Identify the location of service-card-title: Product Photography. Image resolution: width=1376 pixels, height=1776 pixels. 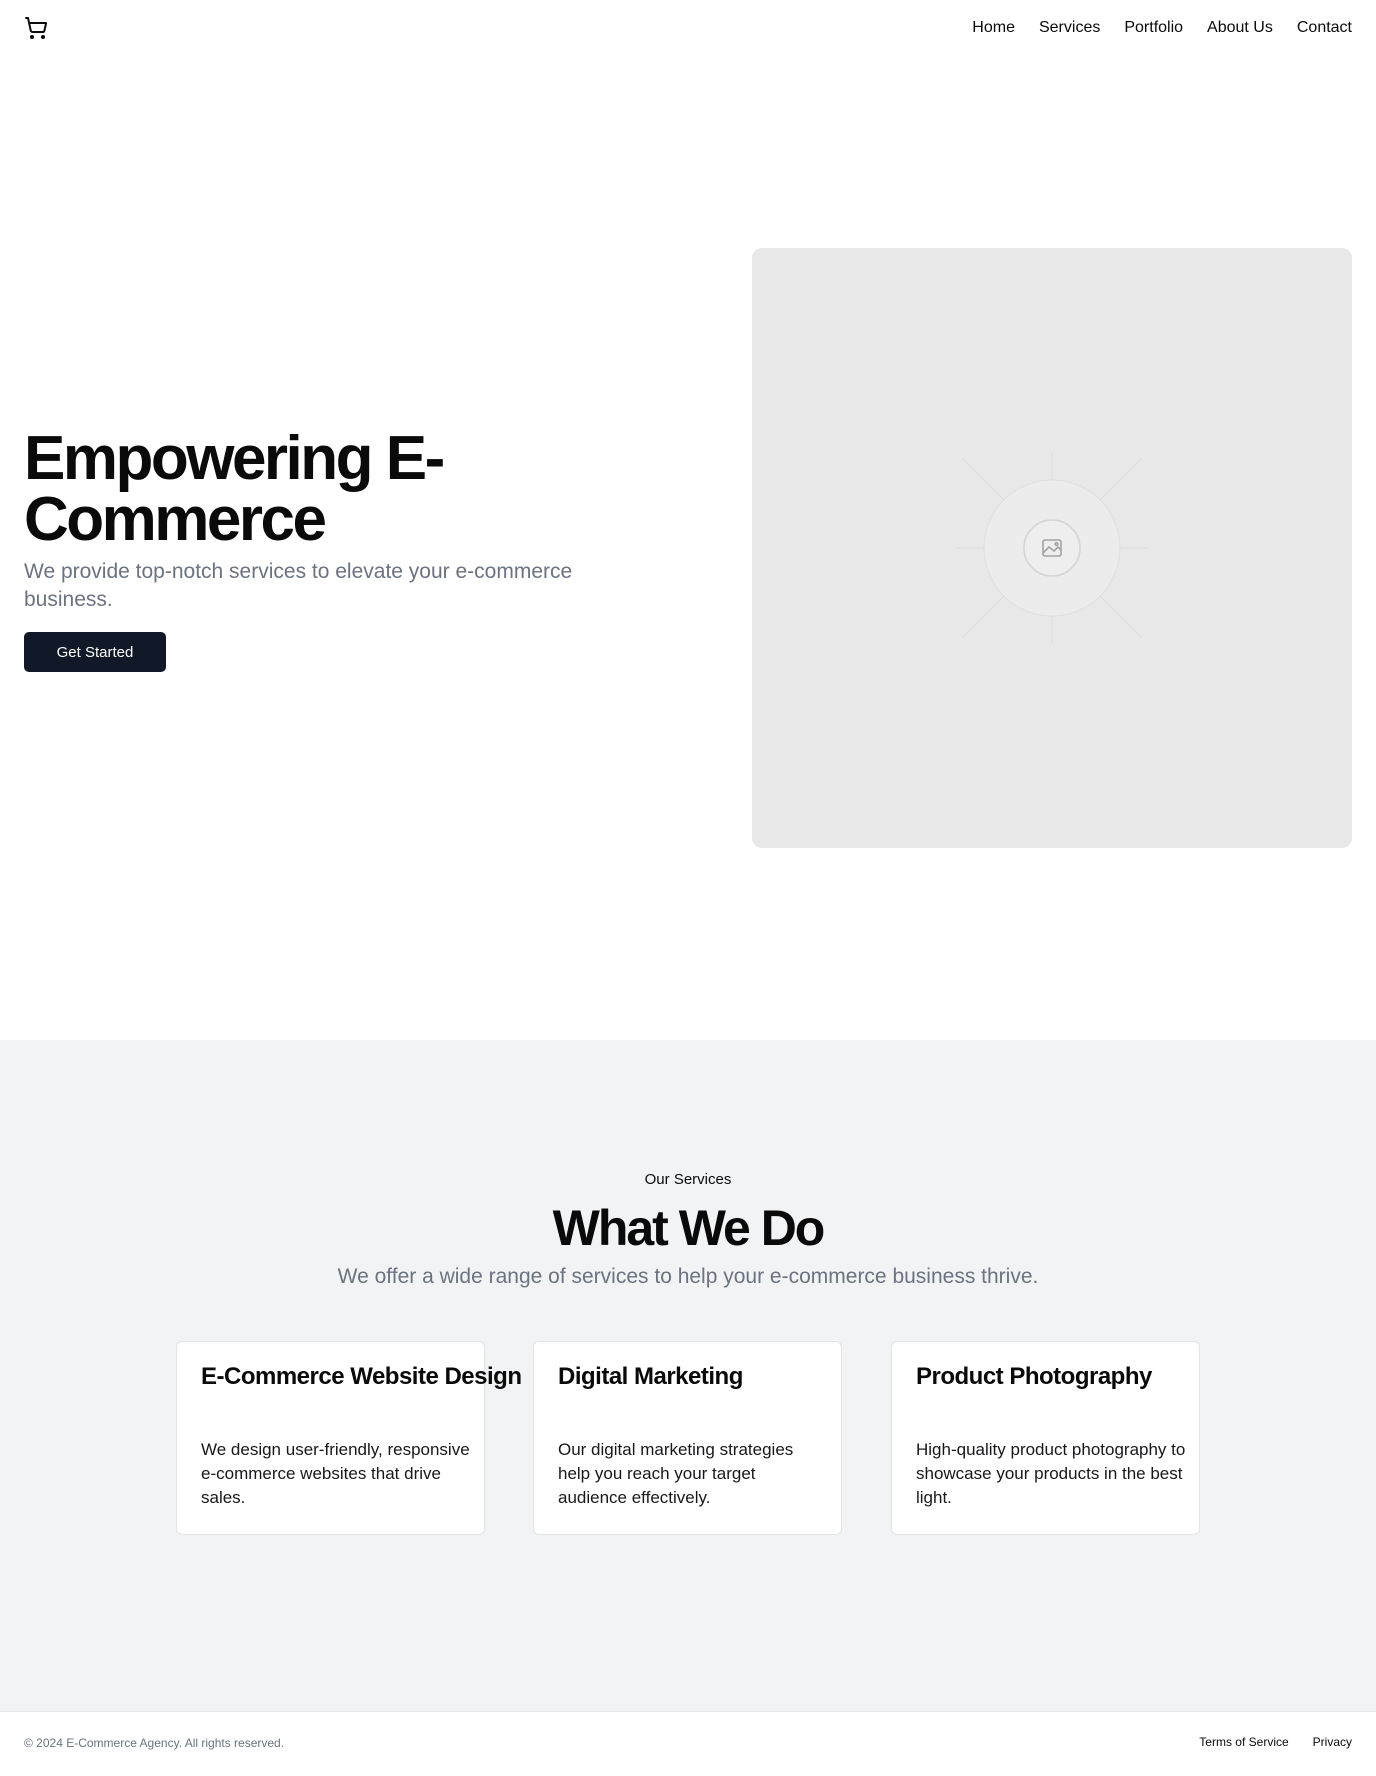
(1034, 1376).